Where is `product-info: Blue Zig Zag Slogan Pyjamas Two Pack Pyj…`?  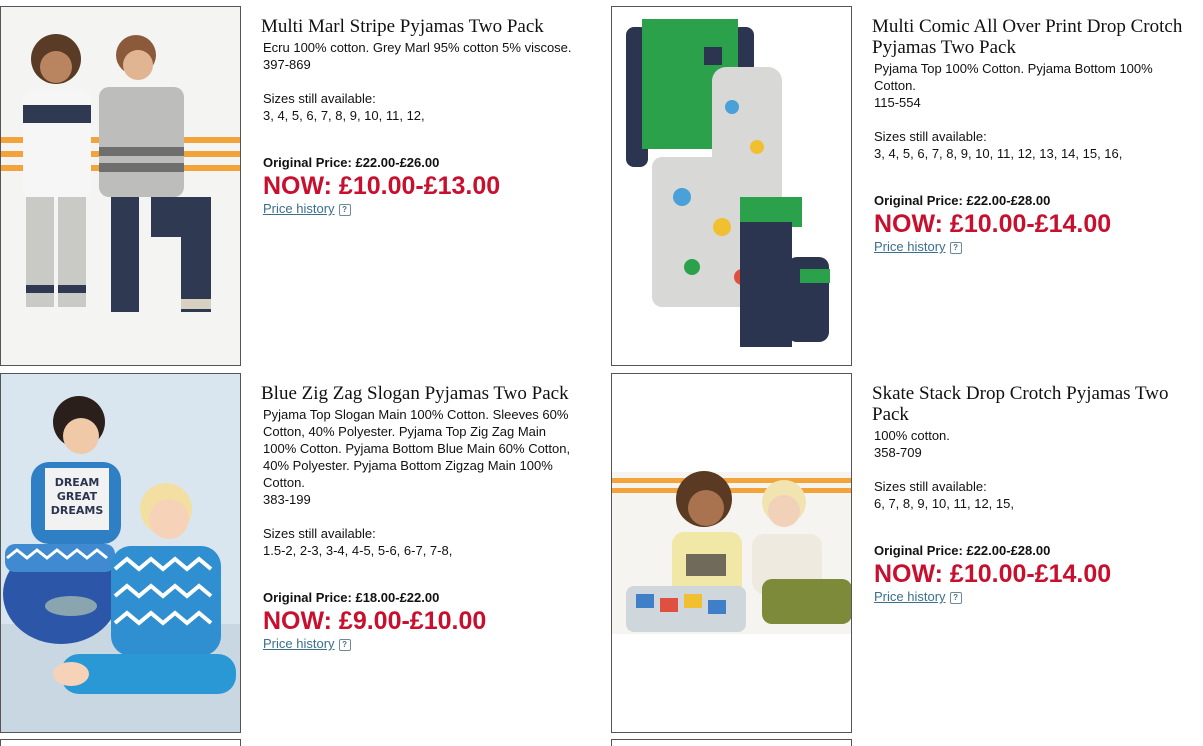
product-info: Blue Zig Zag Slogan Pyjamas Two Pack Pyj… is located at coordinates (421, 517).